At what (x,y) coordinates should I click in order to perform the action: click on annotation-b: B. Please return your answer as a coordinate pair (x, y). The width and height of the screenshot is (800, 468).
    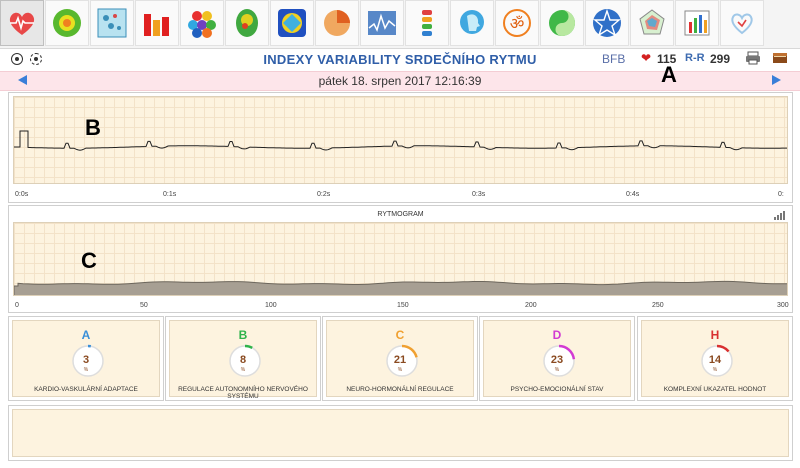
    Looking at the image, I should click on (93, 127).